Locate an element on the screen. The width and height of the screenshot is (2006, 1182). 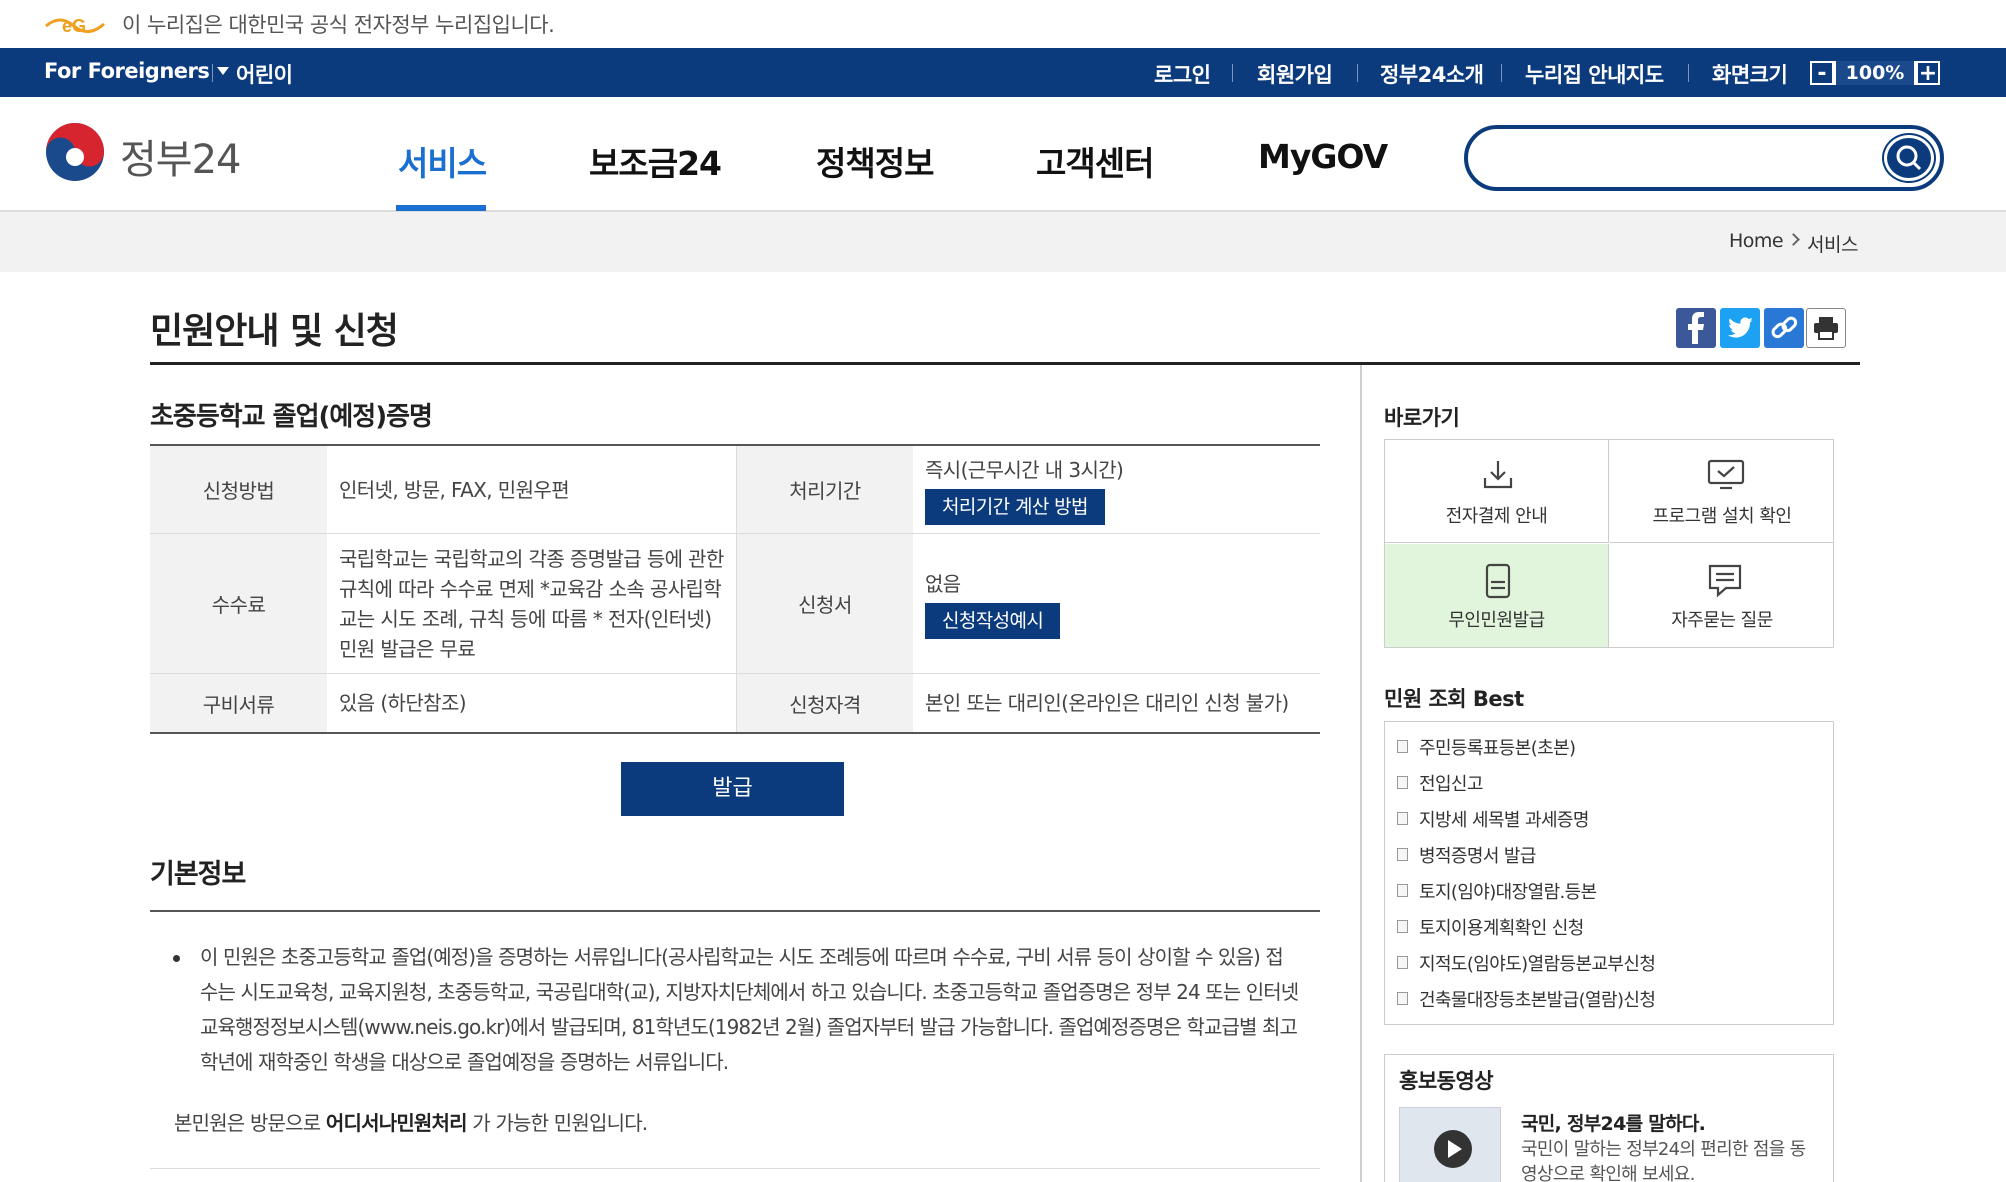
list-item: 지방세 세목별 과세증명 is located at coordinates (1504, 819).